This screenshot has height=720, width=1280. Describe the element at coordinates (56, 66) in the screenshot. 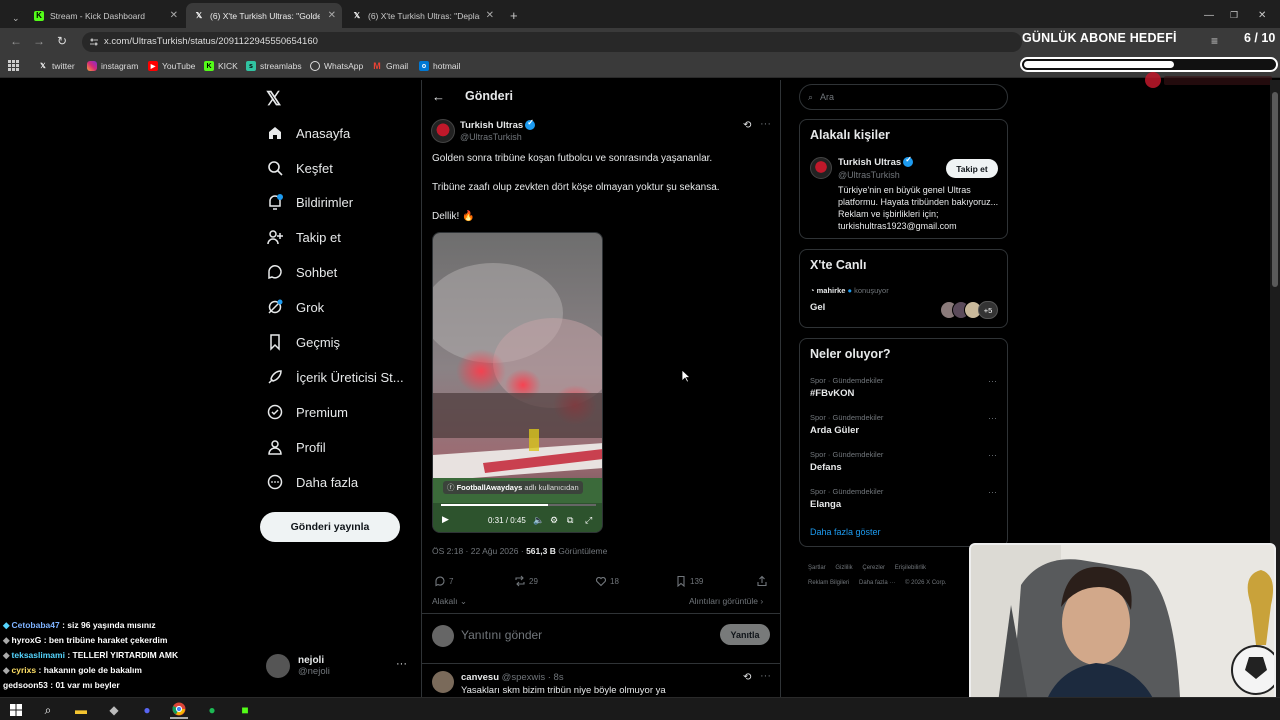

I see `bookmark-twitter: 𝕏twitter` at that location.